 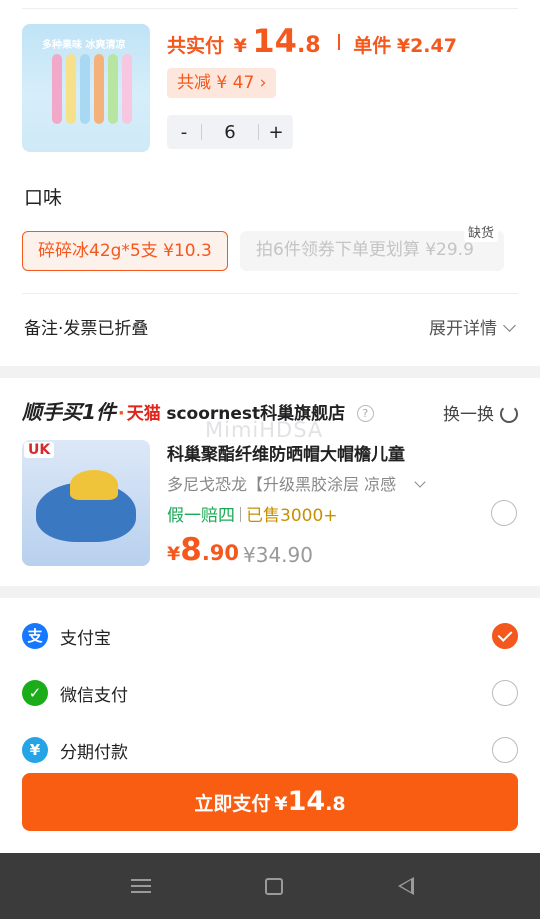 I want to click on pay-amount-integer: 14, so click(x=306, y=801).